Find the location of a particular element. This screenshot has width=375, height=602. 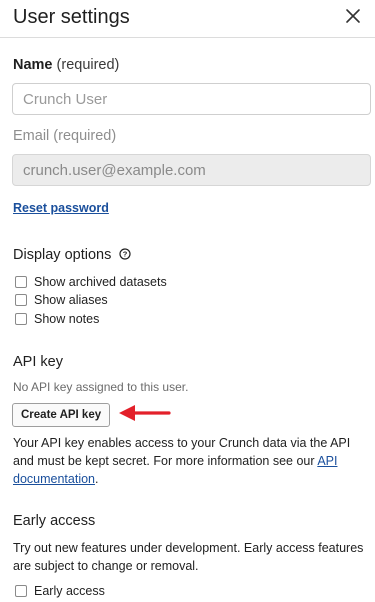

show-aliases-checkbox: Show aliases is located at coordinates (61, 300).